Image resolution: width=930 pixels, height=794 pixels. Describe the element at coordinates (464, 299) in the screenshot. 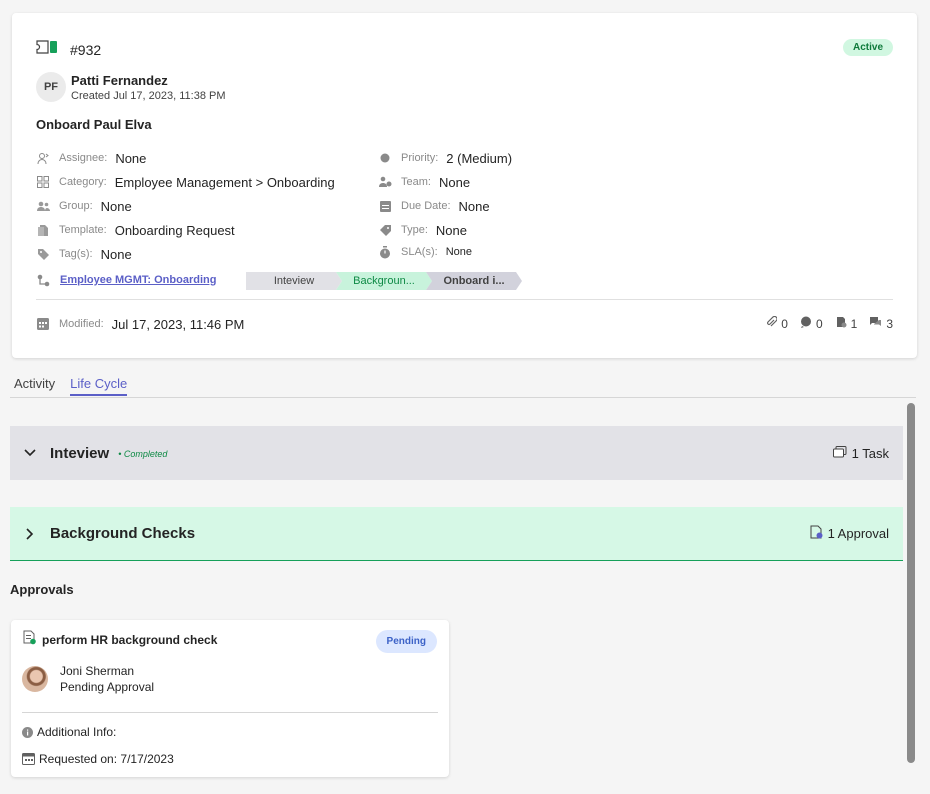

I see `card-divider` at that location.